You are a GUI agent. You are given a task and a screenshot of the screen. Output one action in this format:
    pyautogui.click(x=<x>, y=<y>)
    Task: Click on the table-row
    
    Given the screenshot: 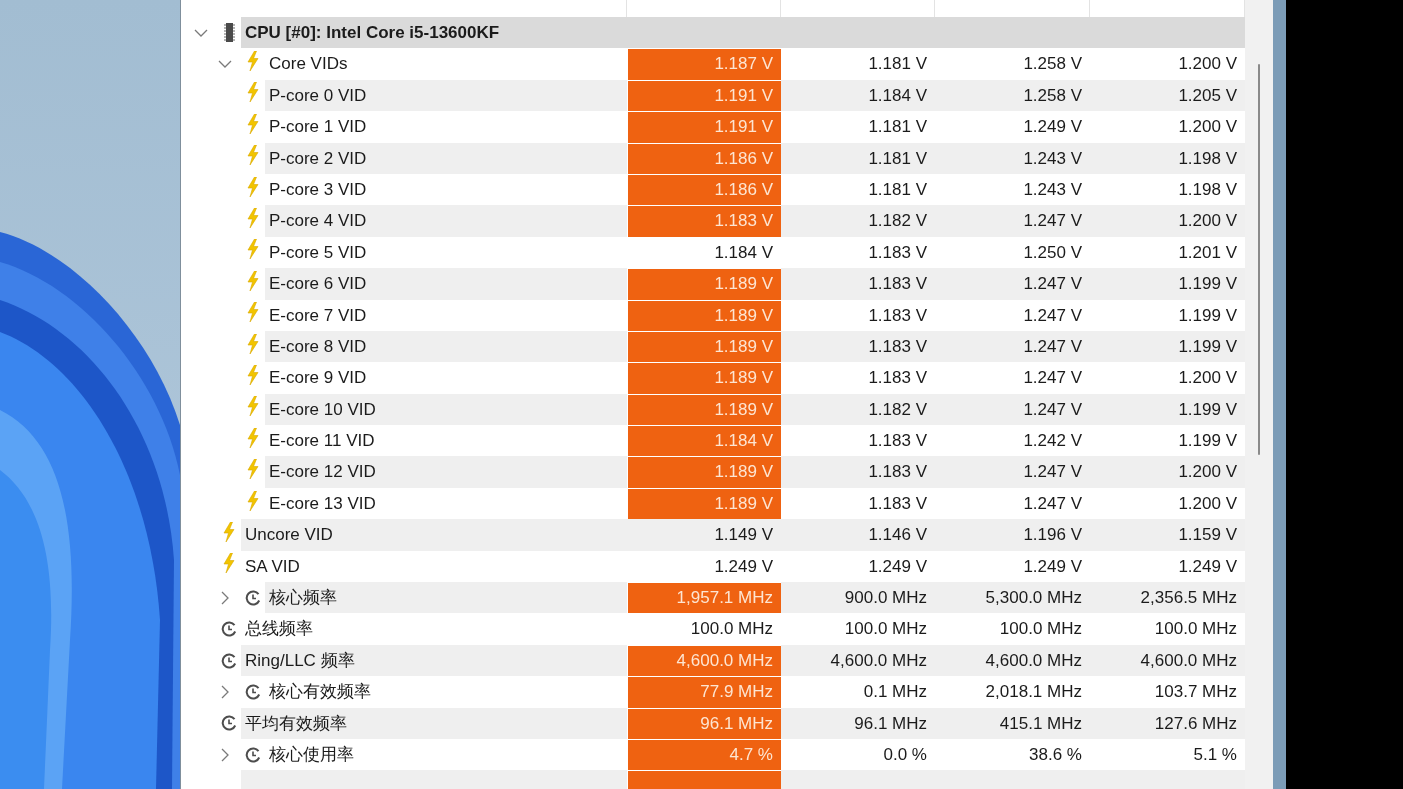 What is the action you would take?
    pyautogui.click(x=743, y=779)
    